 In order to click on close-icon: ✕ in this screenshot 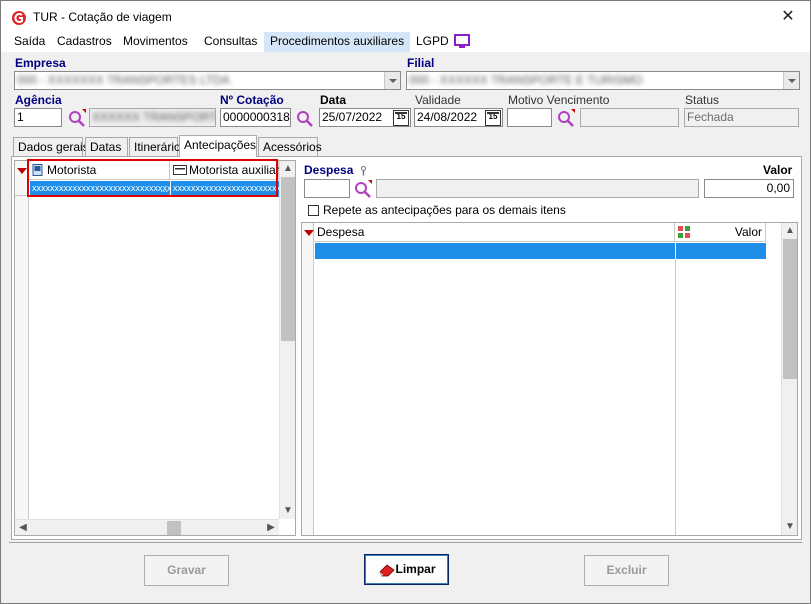, I will do `click(788, 17)`.